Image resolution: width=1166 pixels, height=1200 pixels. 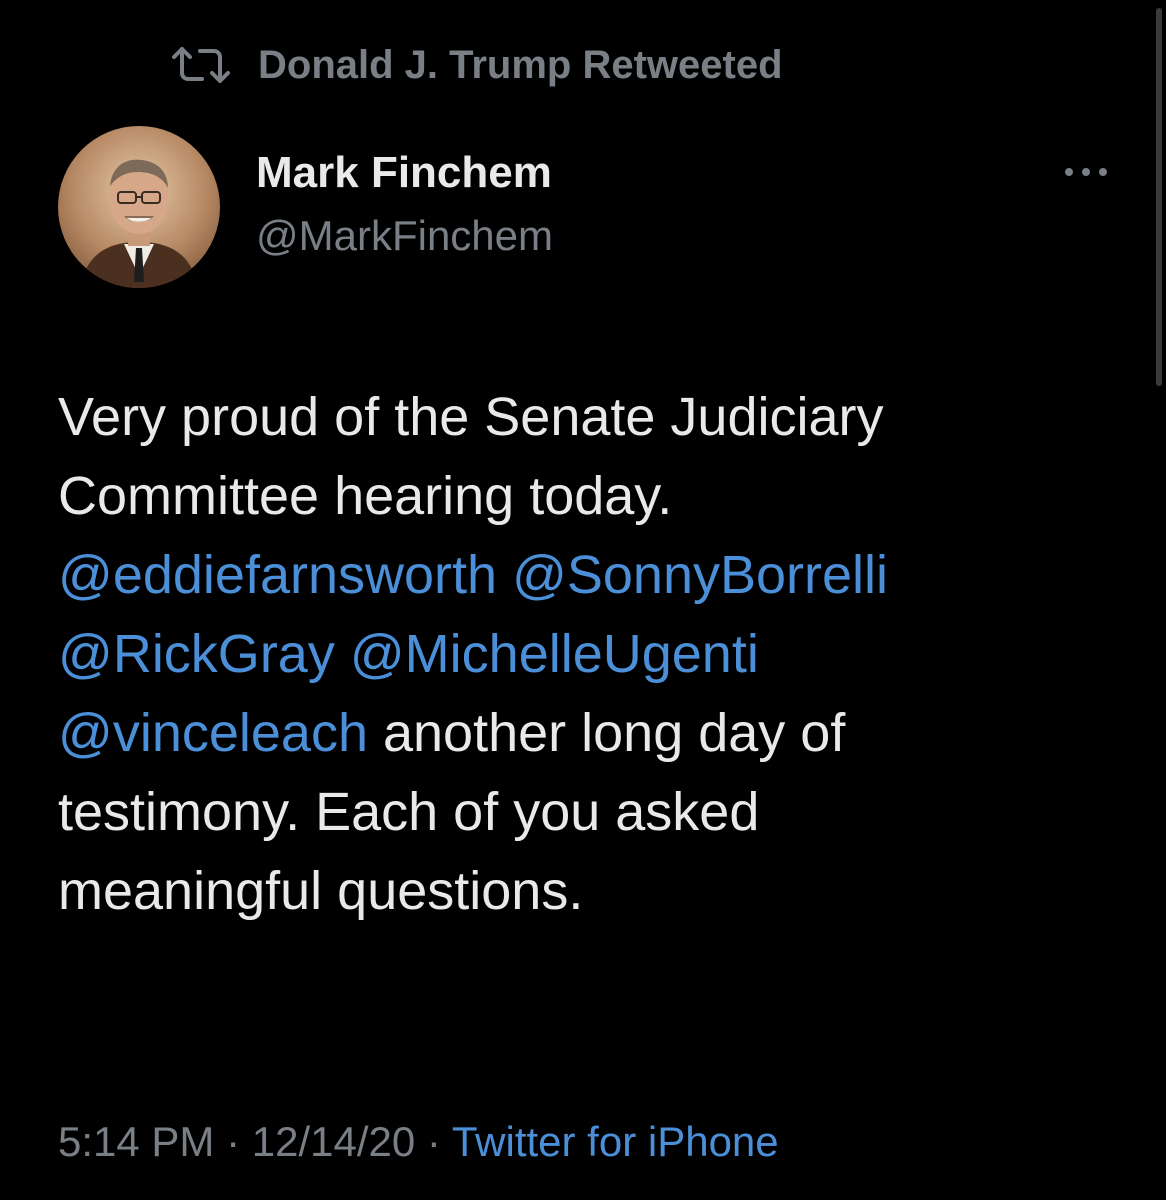 I want to click on scrollbar-thumb, so click(x=1159, y=197).